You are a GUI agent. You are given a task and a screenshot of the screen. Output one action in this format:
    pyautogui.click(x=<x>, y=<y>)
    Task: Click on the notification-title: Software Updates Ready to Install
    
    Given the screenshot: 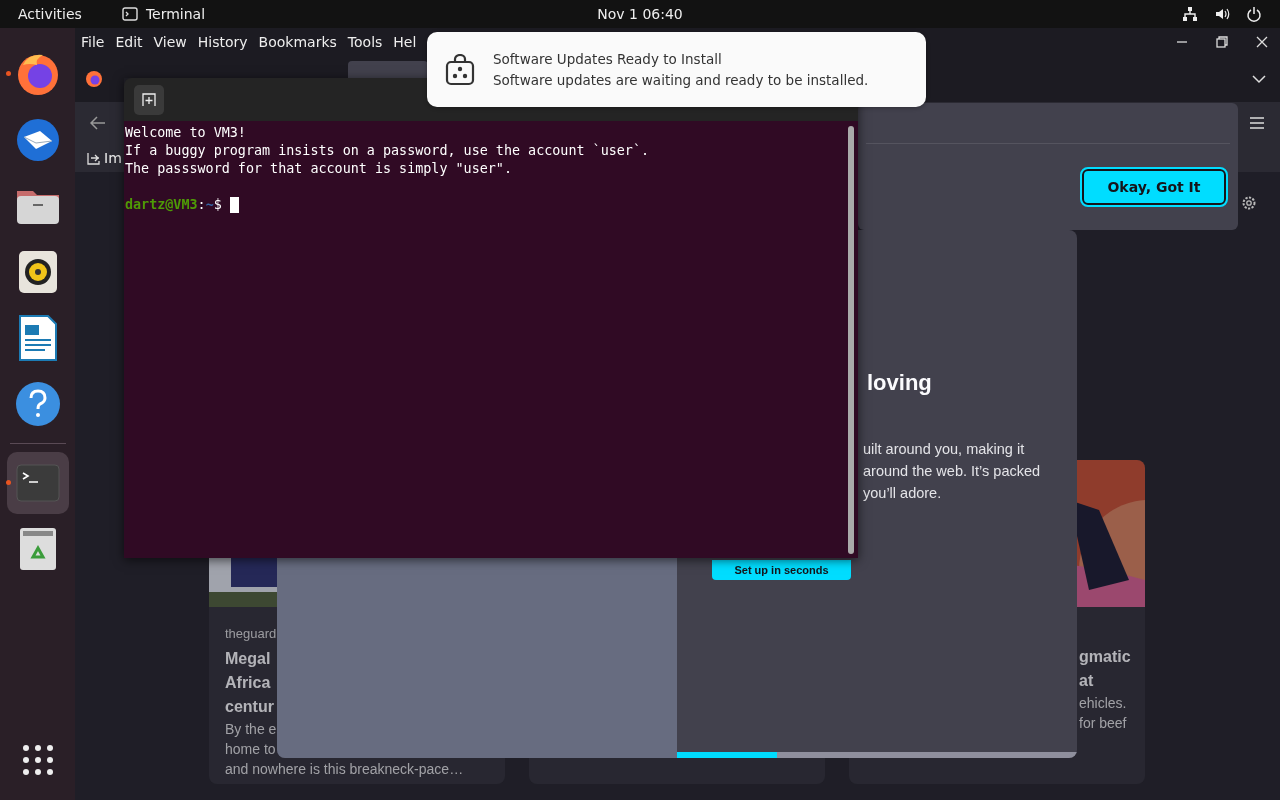 What is the action you would take?
    pyautogui.click(x=608, y=59)
    